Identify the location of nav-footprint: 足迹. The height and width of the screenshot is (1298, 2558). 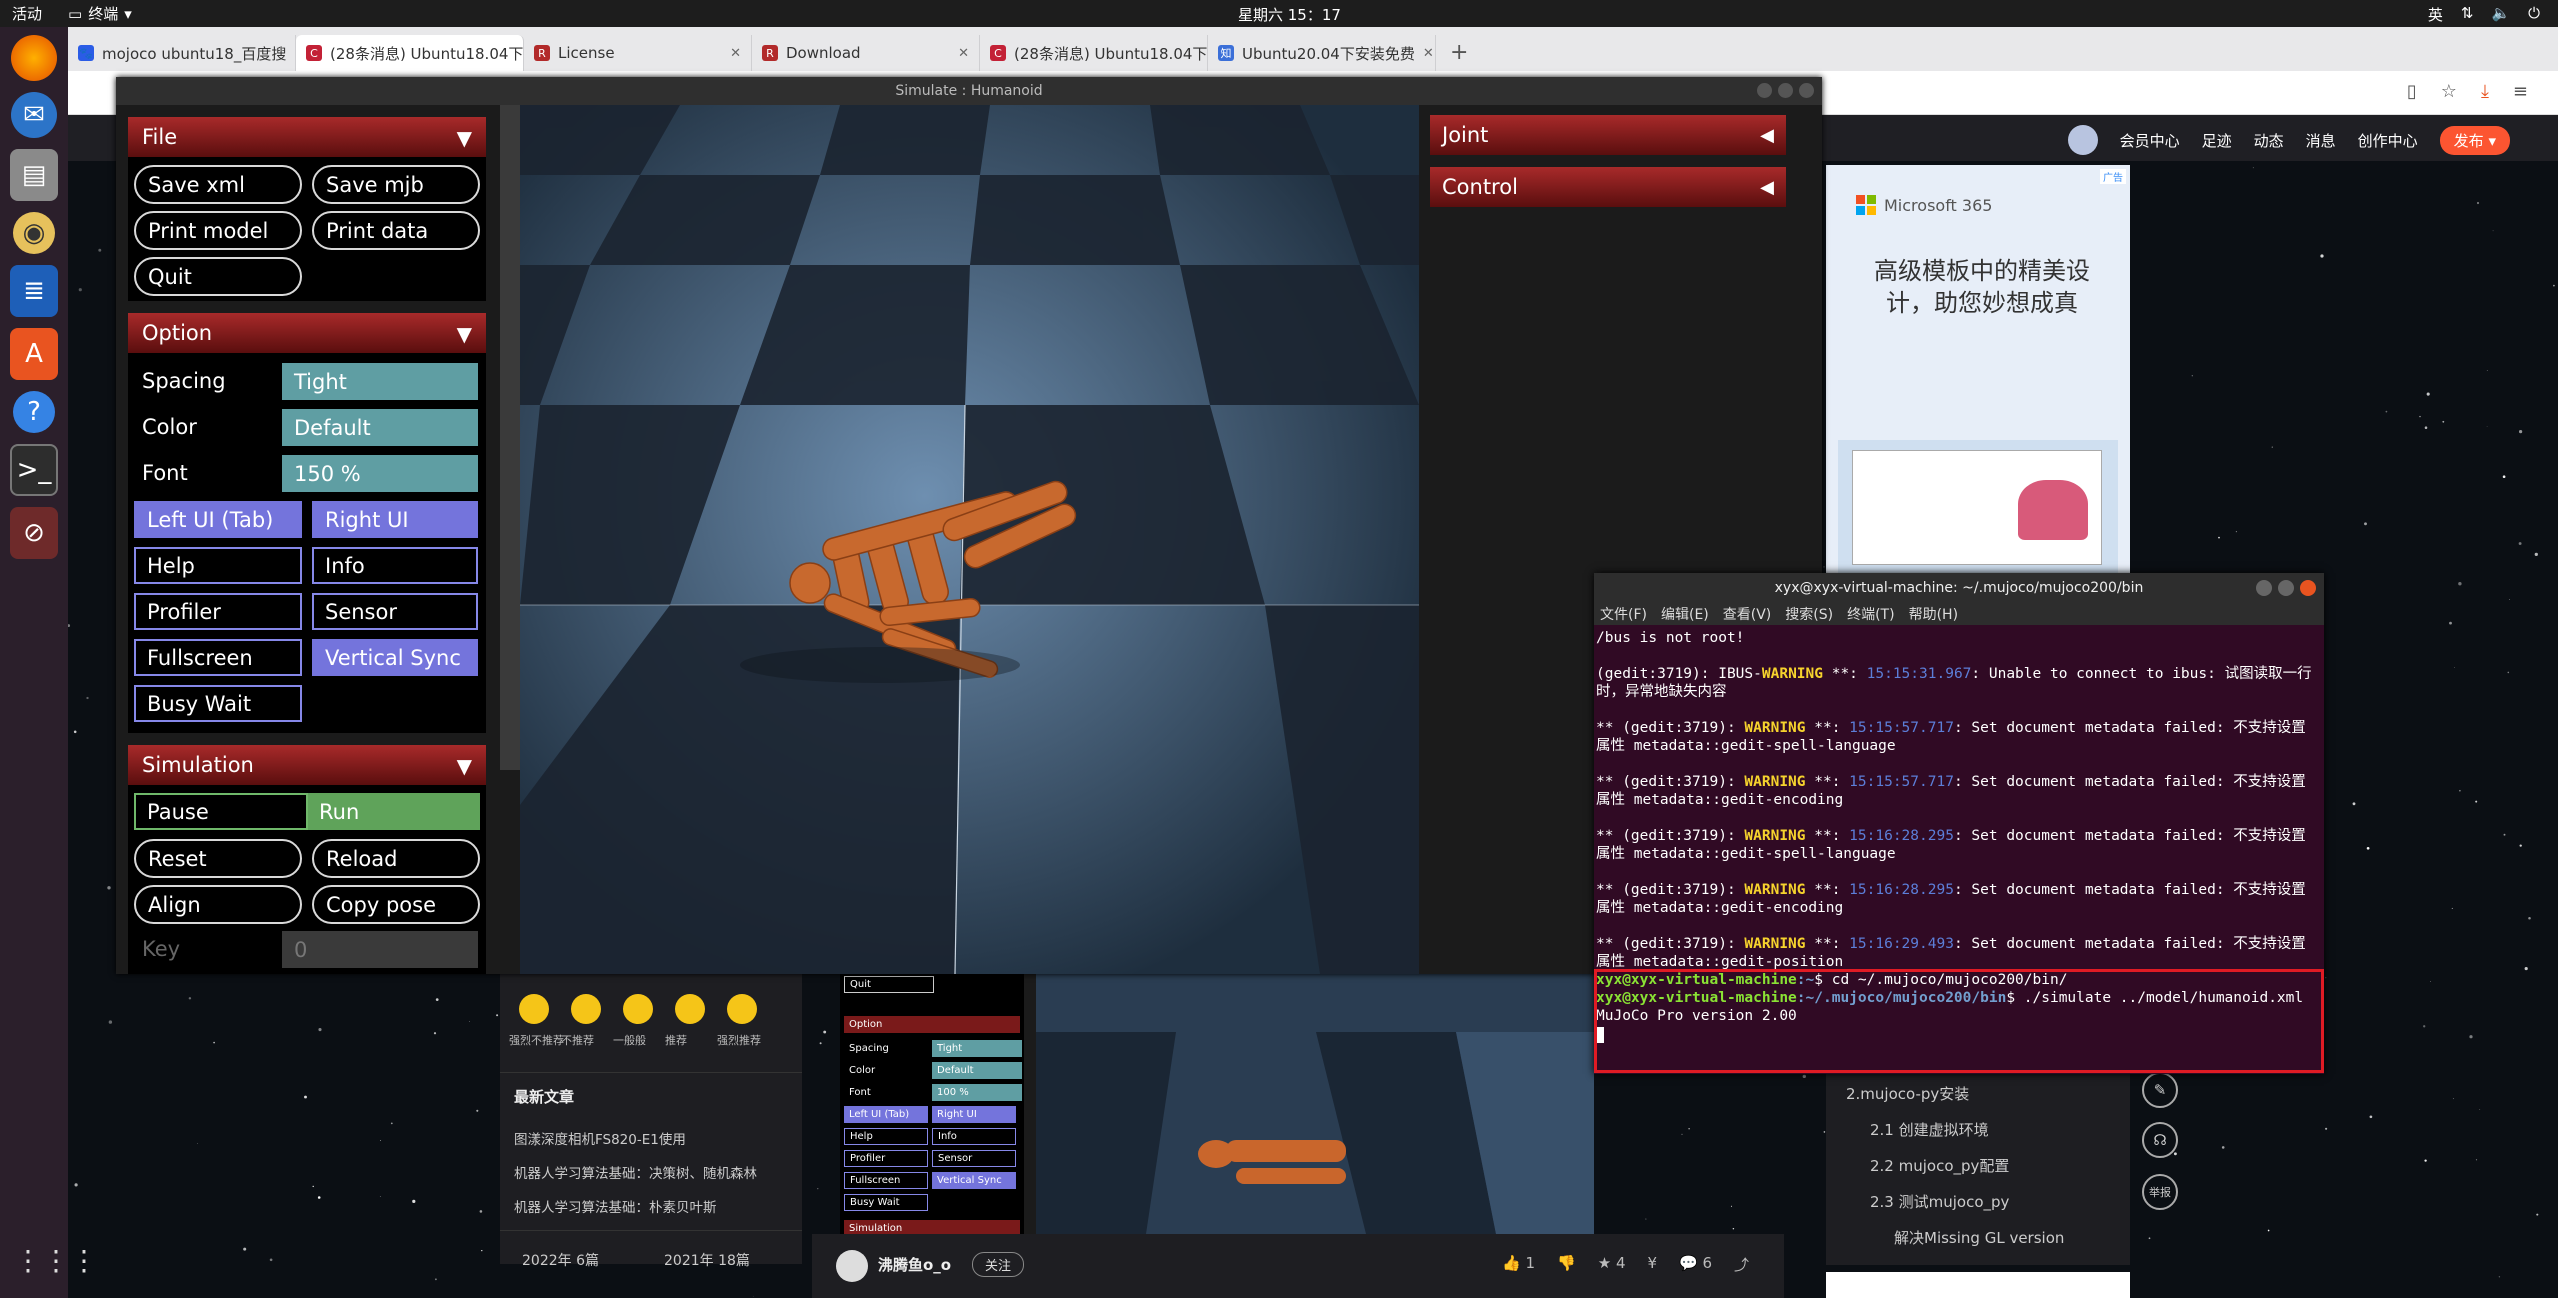
(2217, 140).